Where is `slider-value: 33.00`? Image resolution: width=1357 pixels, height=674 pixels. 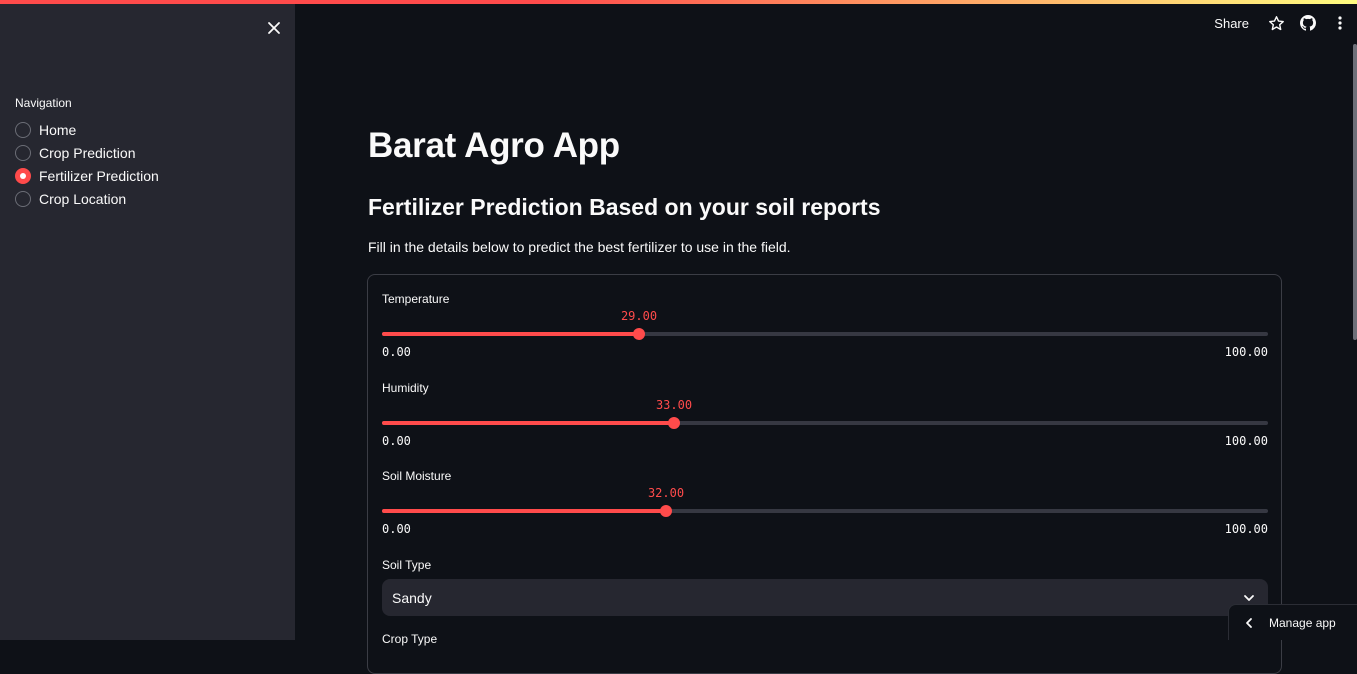
slider-value: 33.00 is located at coordinates (674, 405).